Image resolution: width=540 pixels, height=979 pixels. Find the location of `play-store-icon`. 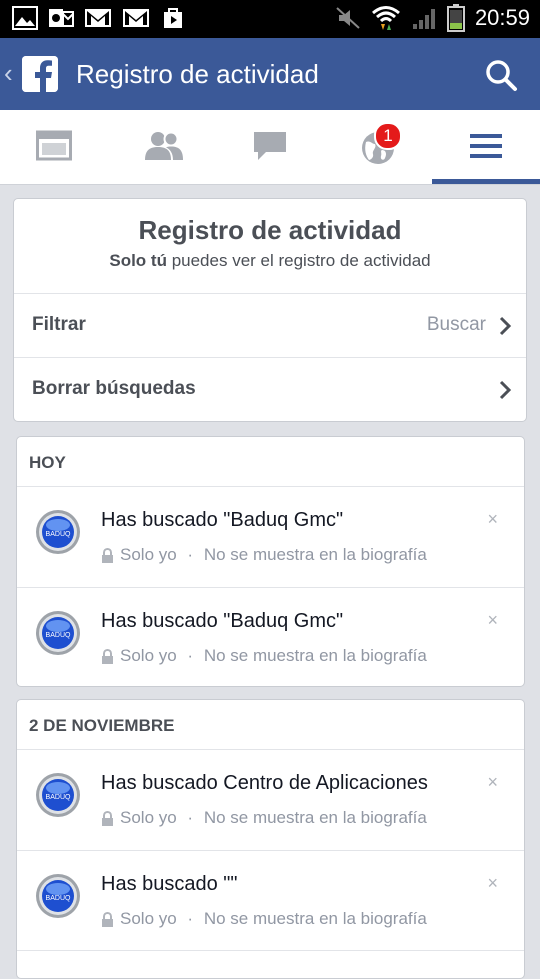

play-store-icon is located at coordinates (173, 18).